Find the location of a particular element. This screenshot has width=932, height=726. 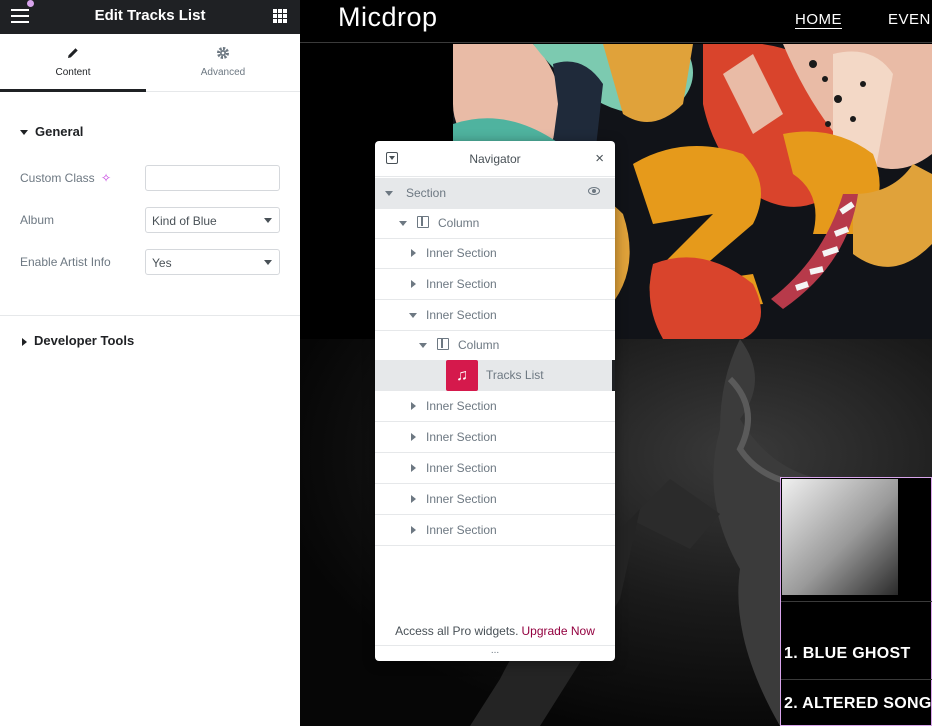

navigator-item-section: Section is located at coordinates (495, 193).